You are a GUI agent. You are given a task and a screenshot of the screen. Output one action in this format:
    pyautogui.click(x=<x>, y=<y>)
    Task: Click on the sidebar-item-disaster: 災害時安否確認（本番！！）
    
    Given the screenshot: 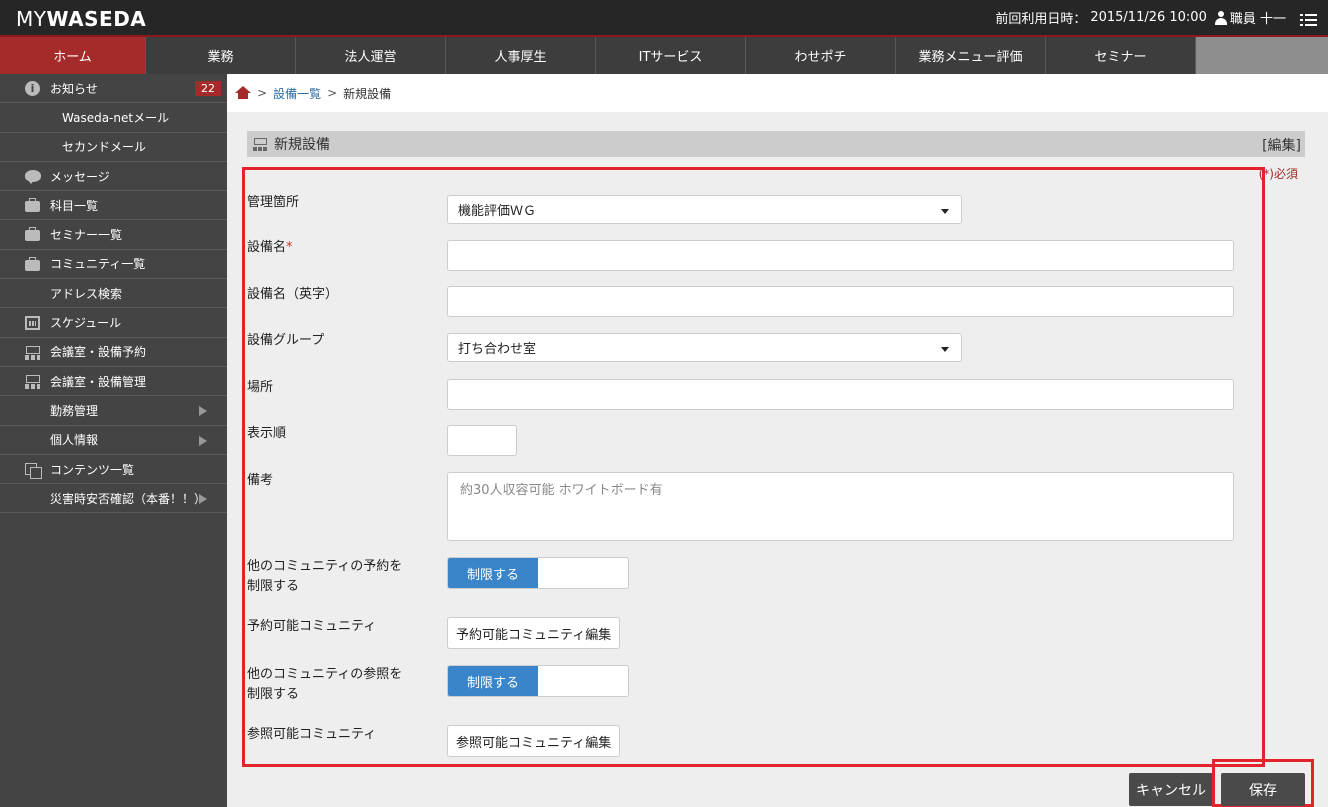 What is the action you would take?
    pyautogui.click(x=113, y=499)
    